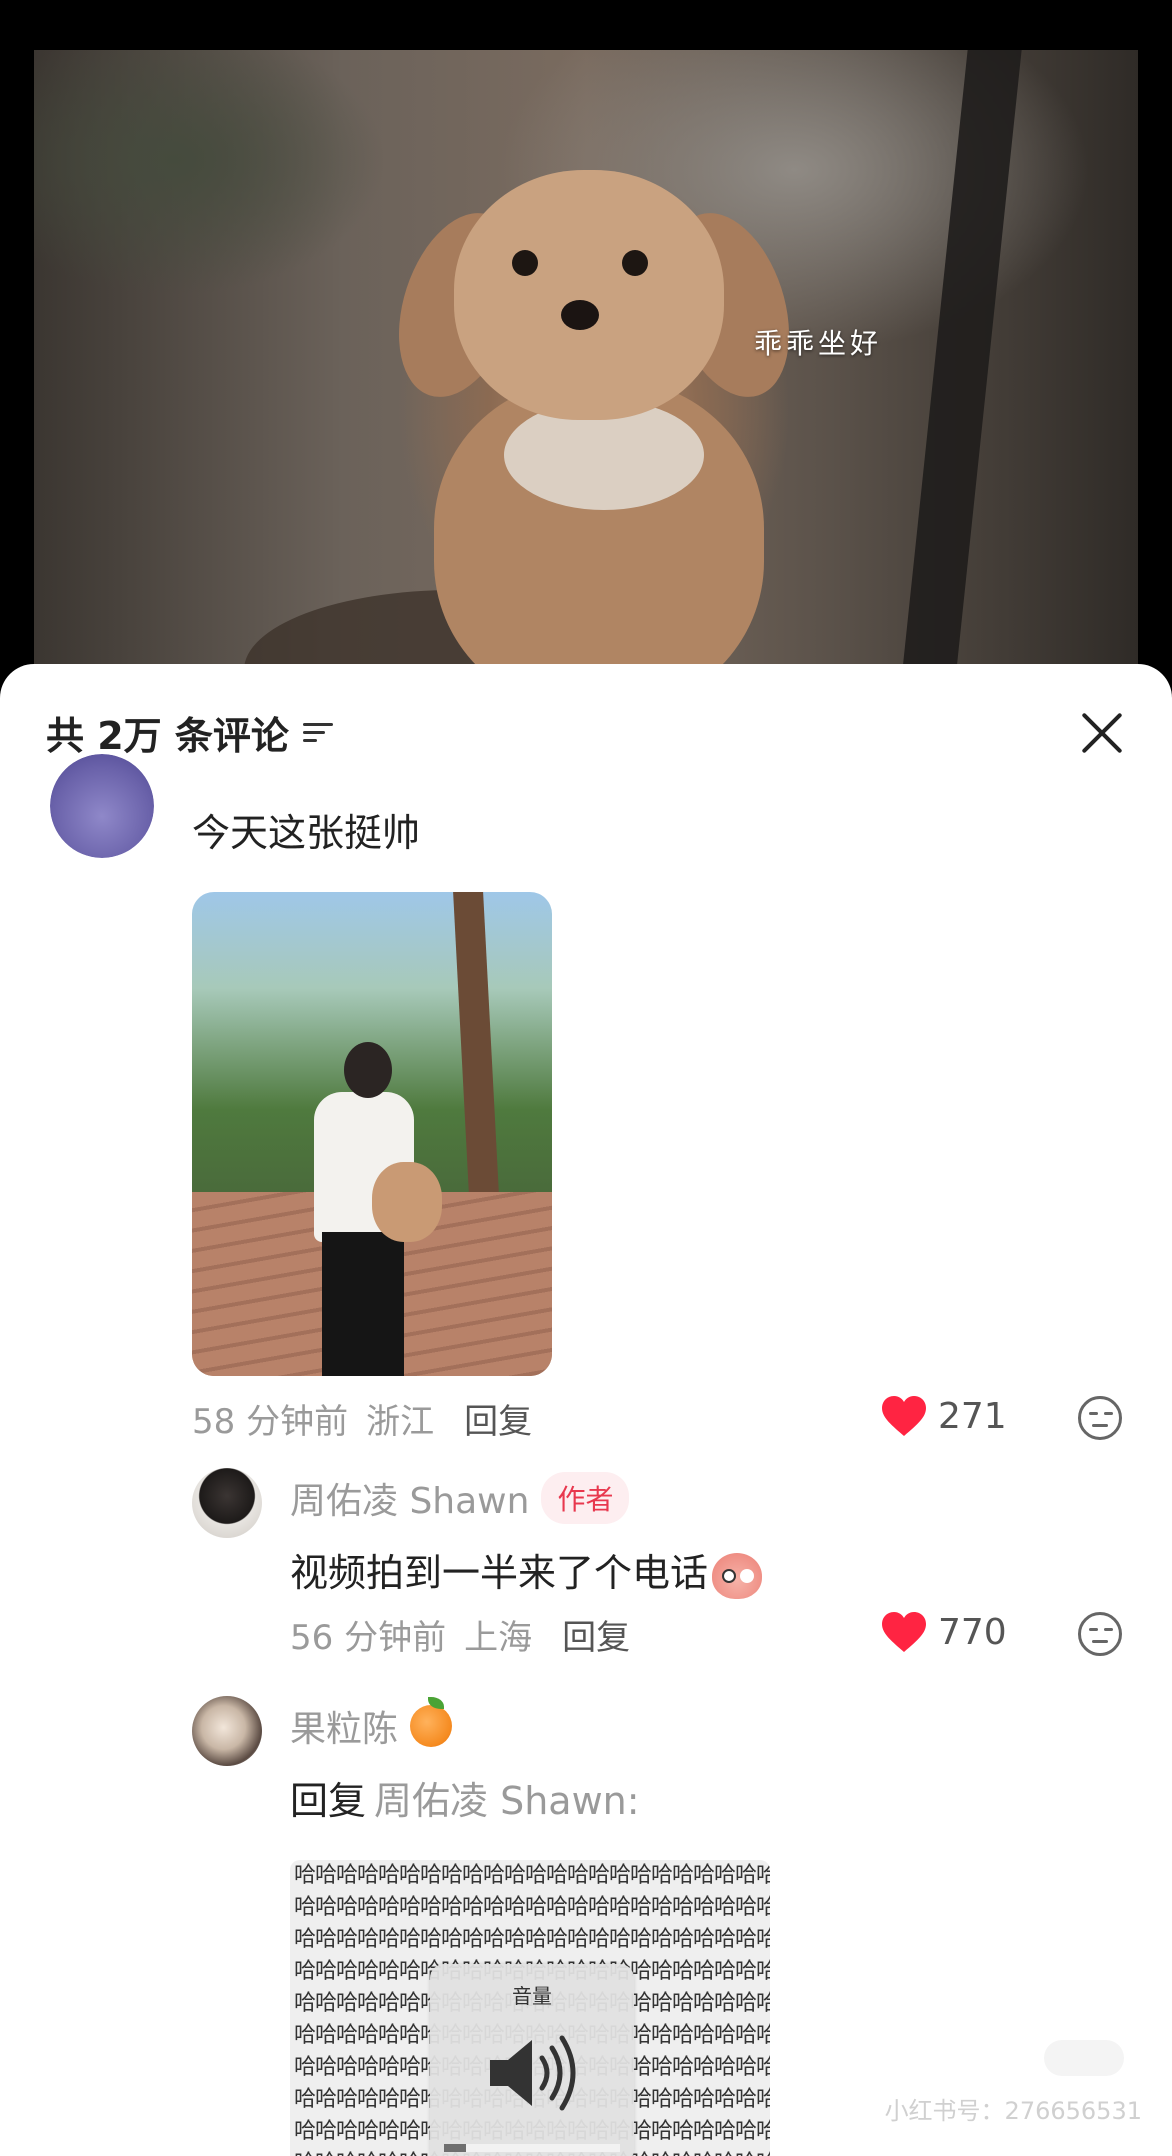 This screenshot has height=2156, width=1172. What do you see at coordinates (319, 732) in the screenshot?
I see `sort-icon` at bounding box center [319, 732].